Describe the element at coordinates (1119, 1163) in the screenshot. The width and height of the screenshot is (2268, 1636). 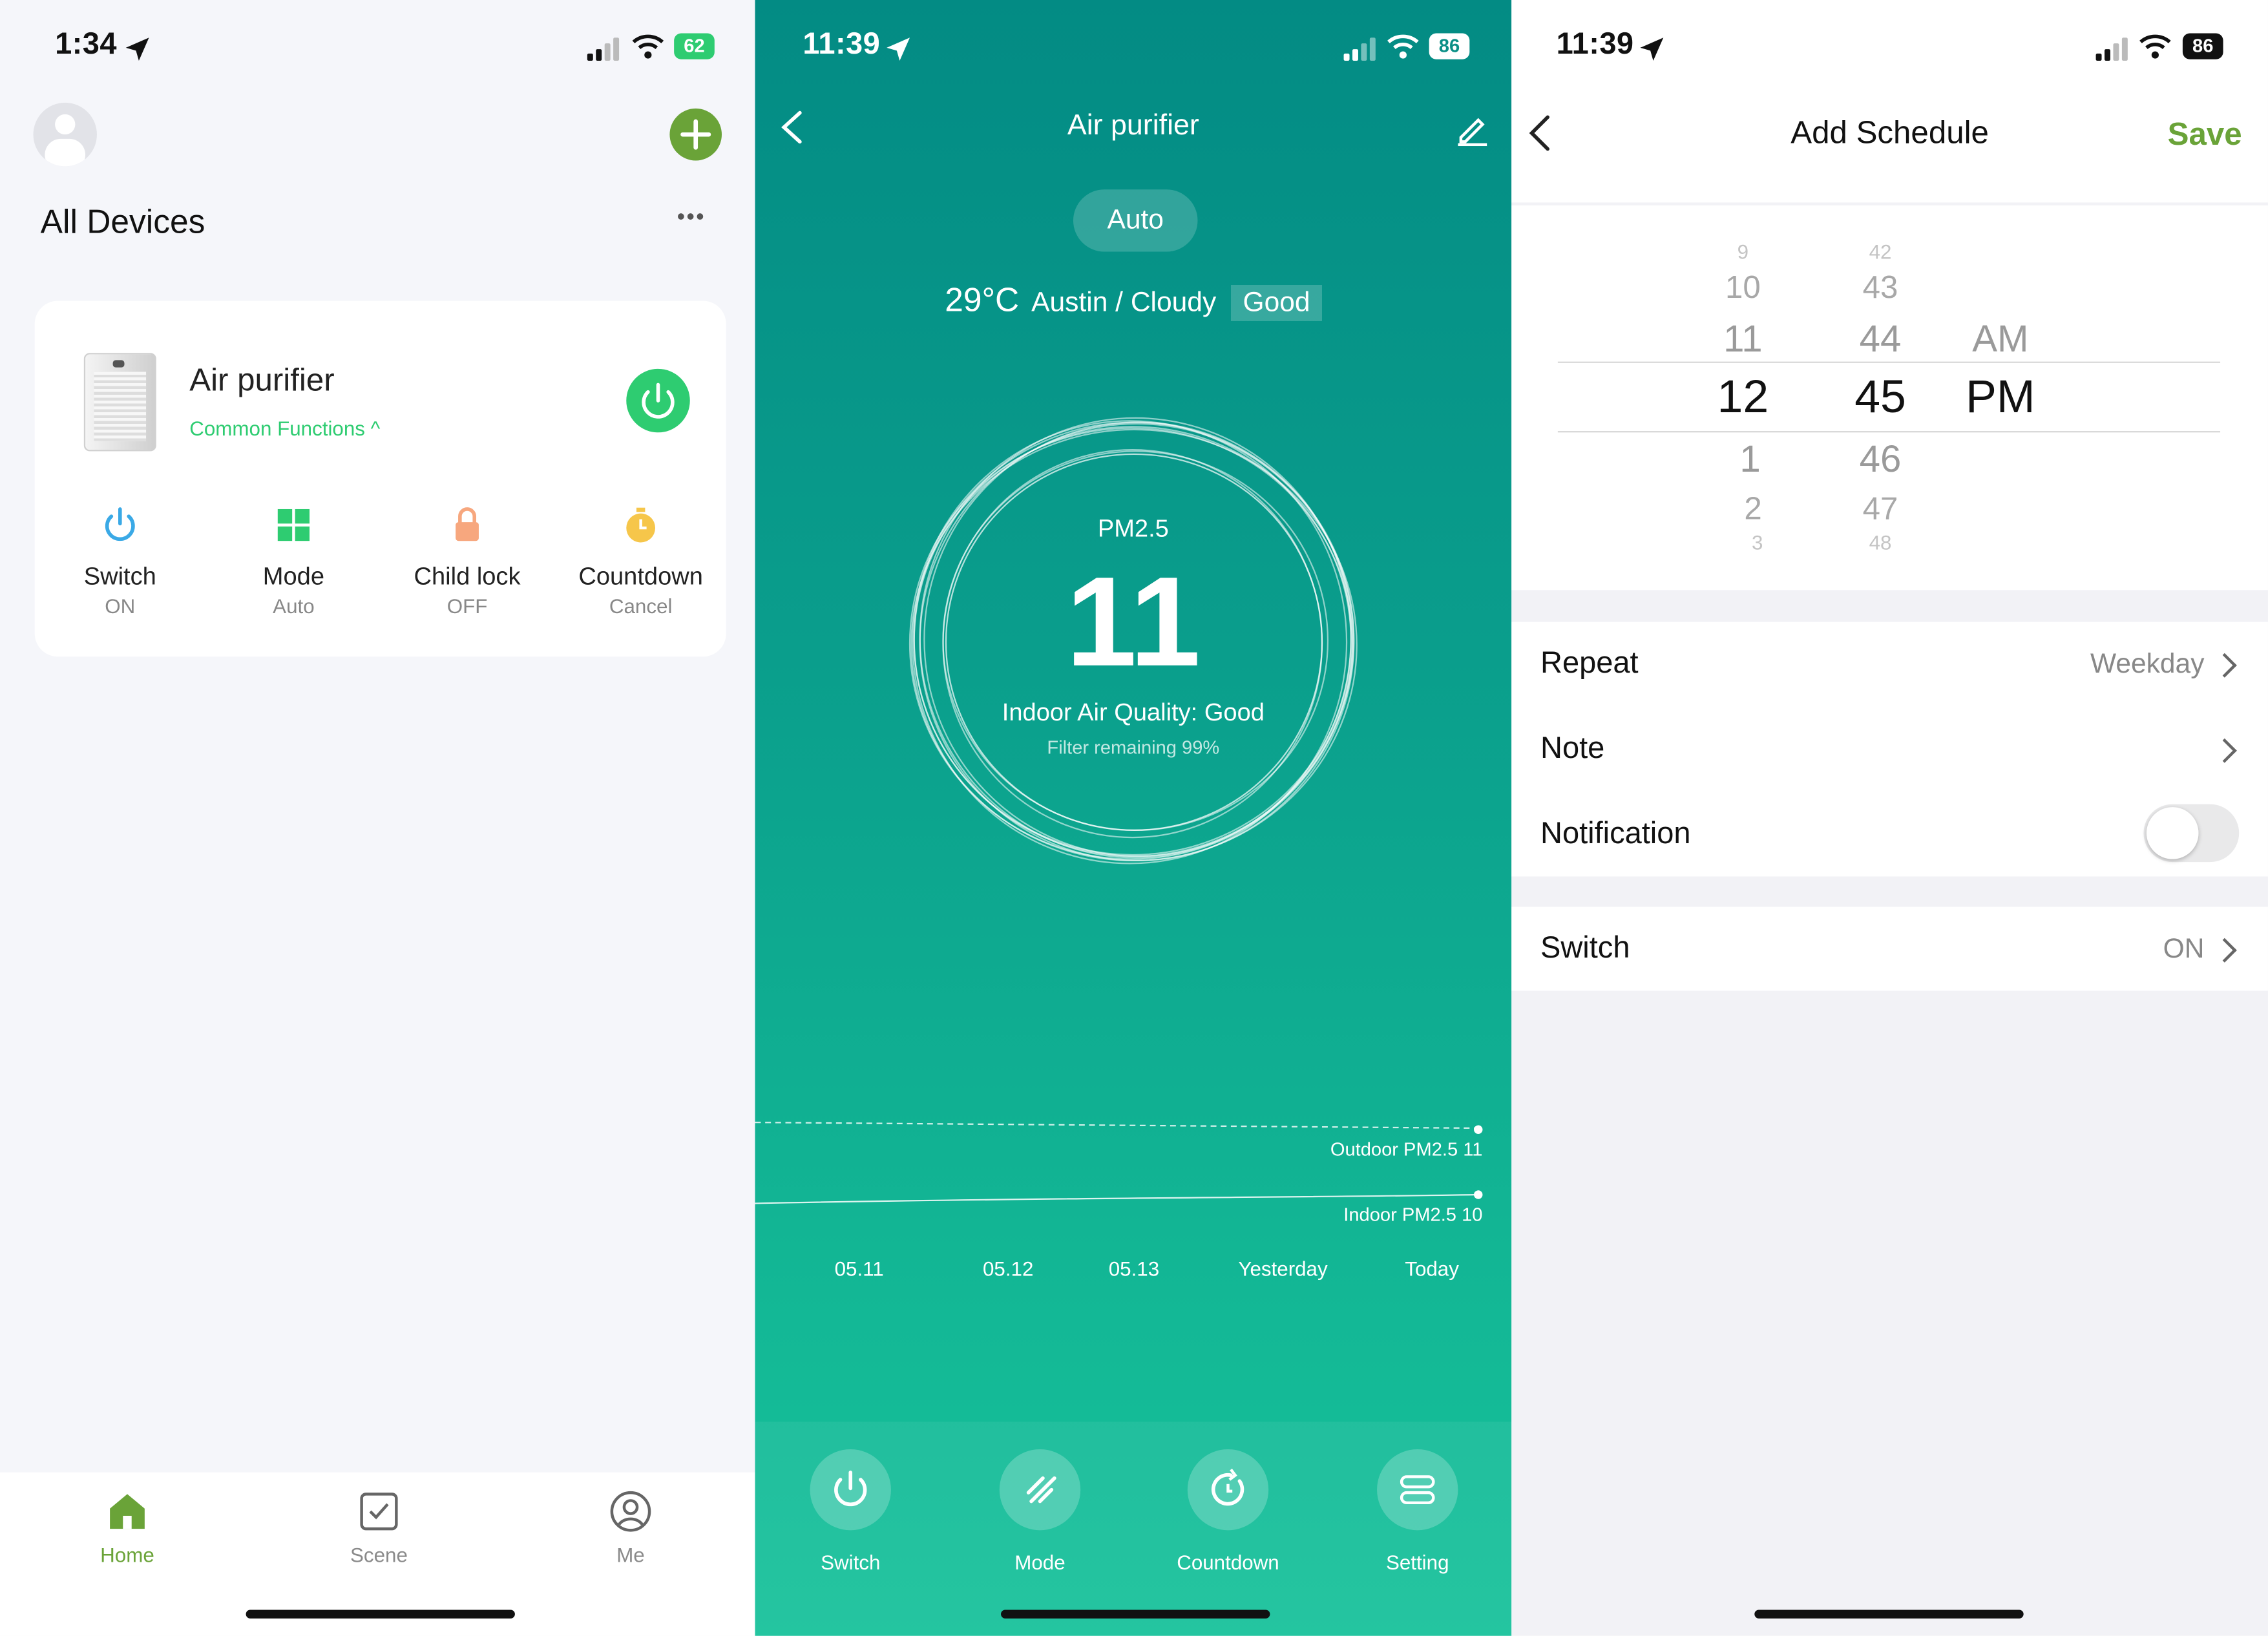
I see `pm25-trend-lines` at that location.